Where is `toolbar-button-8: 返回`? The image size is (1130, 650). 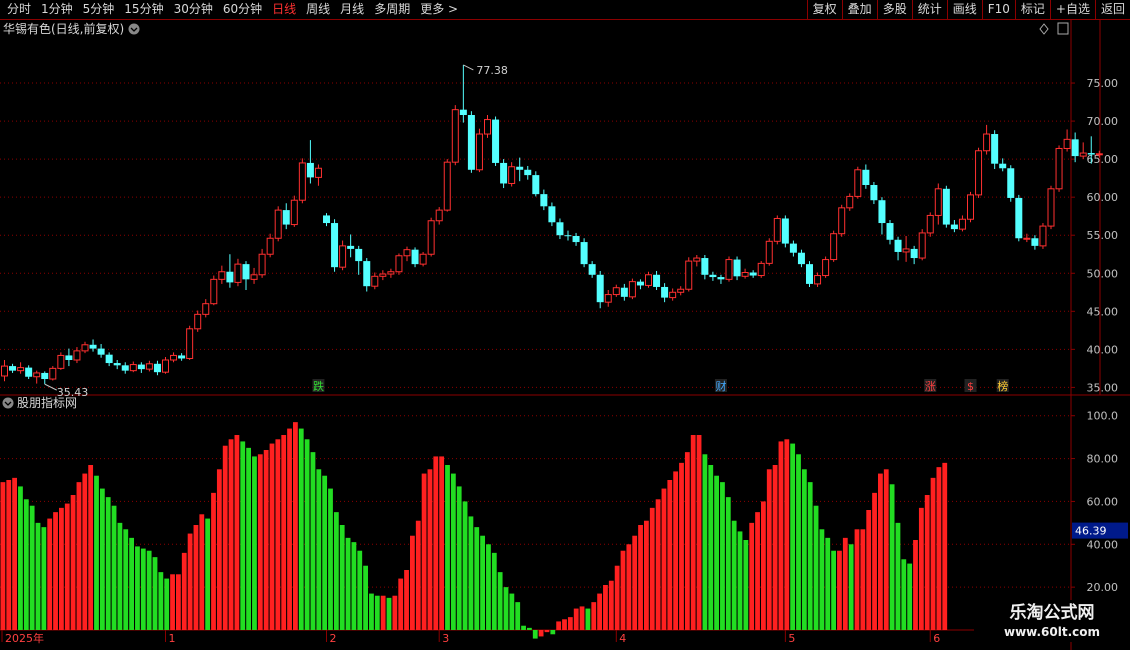 toolbar-button-8: 返回 is located at coordinates (1112, 9).